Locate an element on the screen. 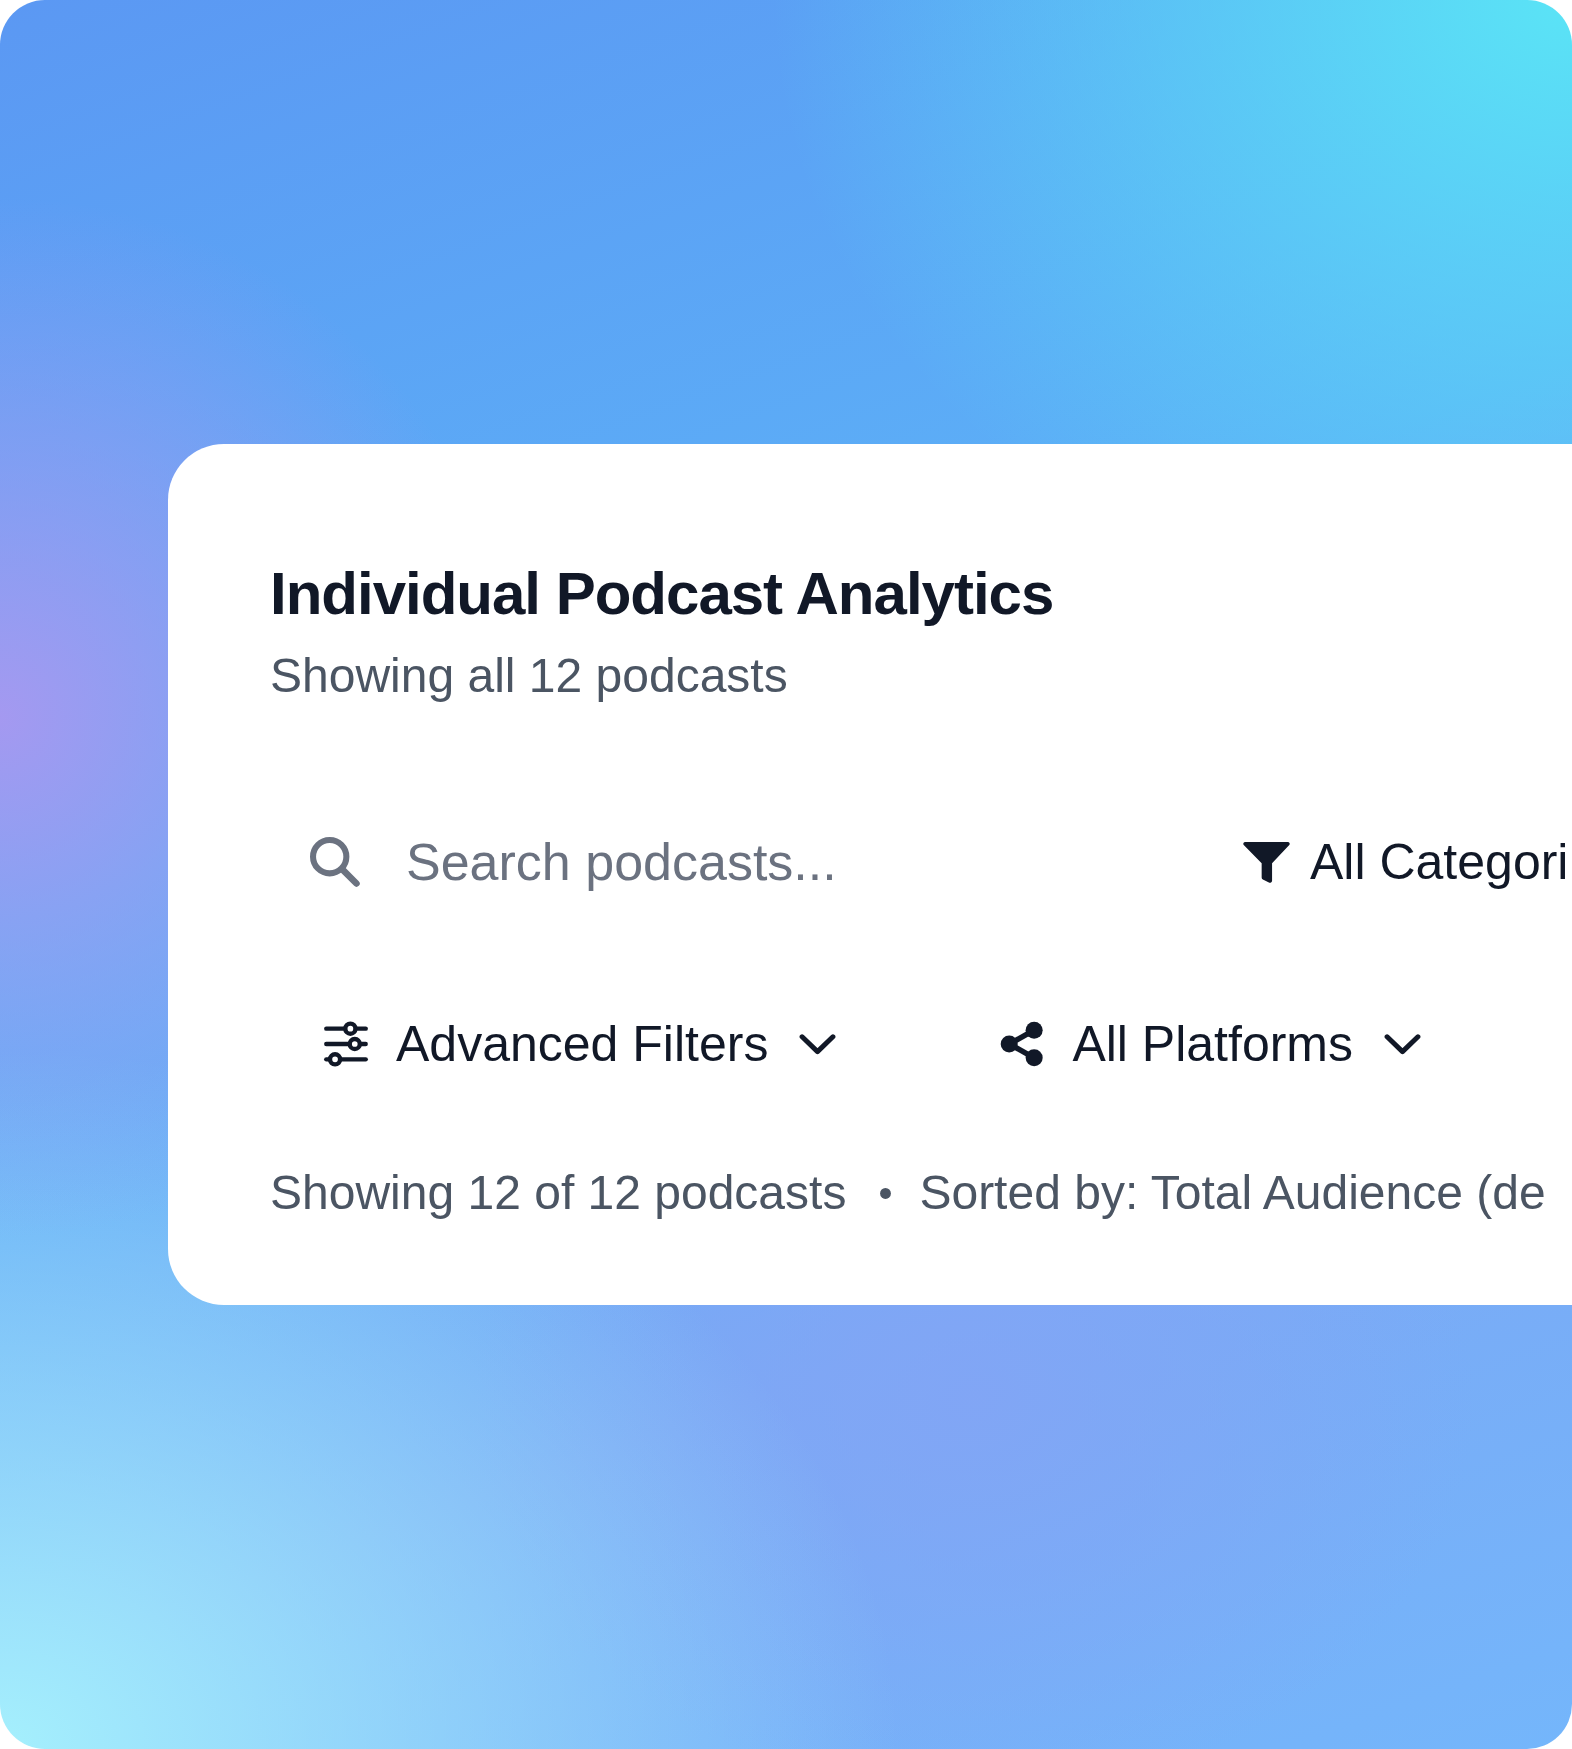 The height and width of the screenshot is (1749, 1572). category-filter-button: All Categori is located at coordinates (1405, 862).